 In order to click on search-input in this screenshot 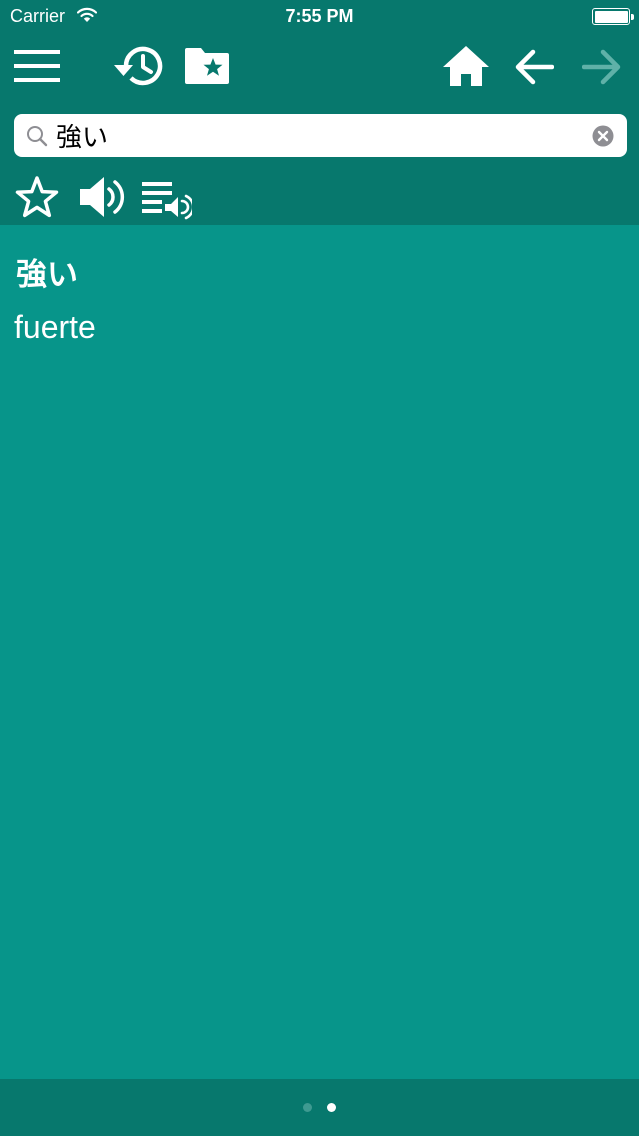, I will do `click(321, 135)`.